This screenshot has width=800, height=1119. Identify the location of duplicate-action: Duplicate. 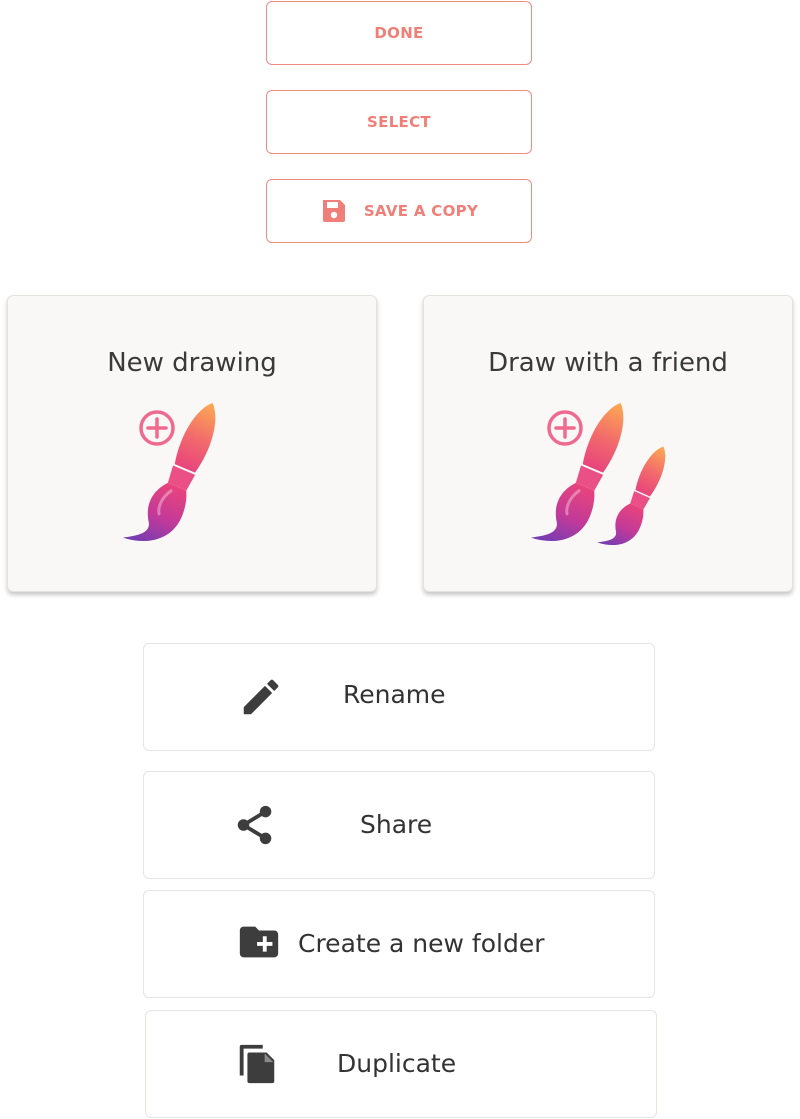
(401, 1064).